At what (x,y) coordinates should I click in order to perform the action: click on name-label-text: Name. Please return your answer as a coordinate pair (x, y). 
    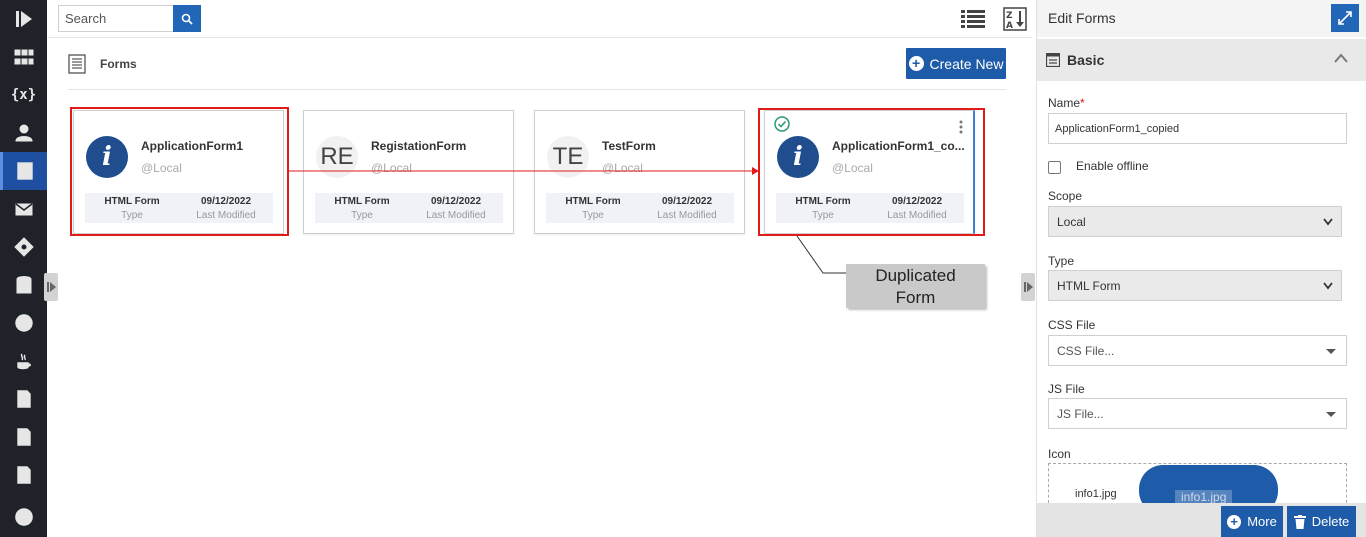
    Looking at the image, I should click on (1064, 103).